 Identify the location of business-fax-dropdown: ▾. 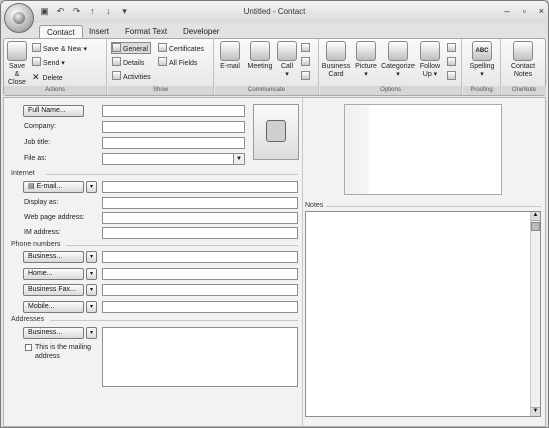
(91, 290).